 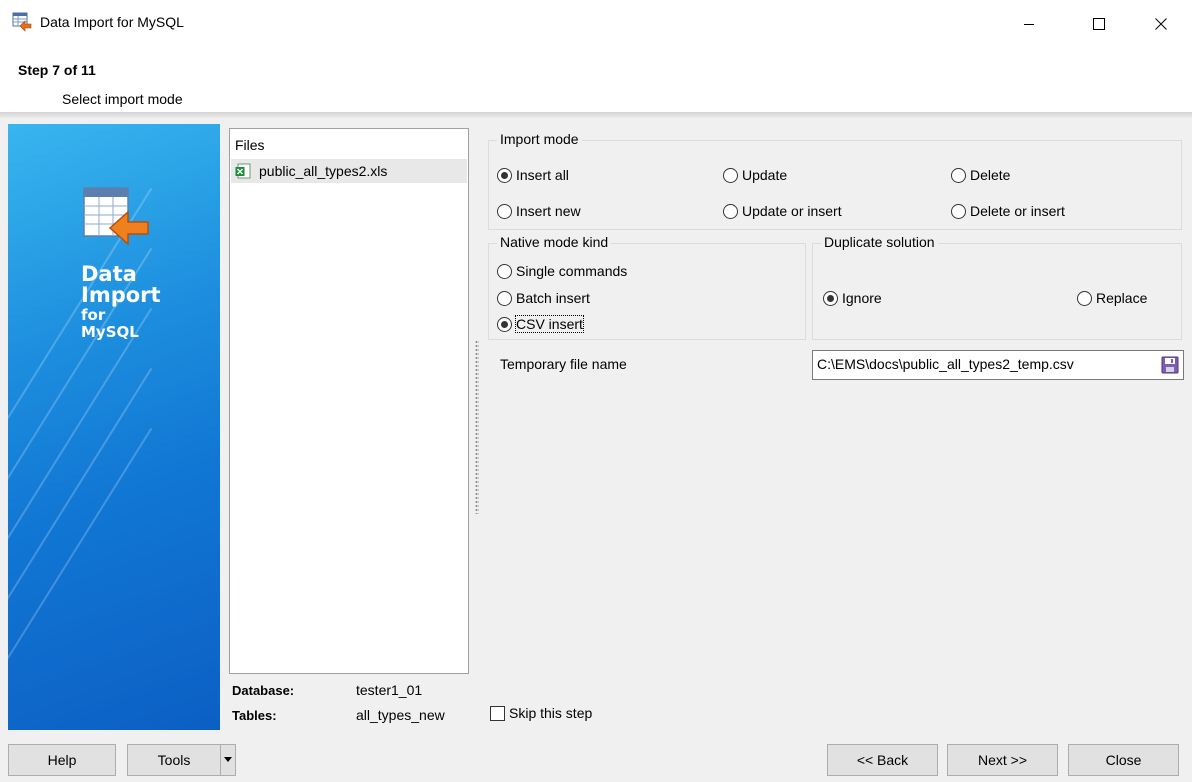 I want to click on files-list: Files public_all_types2.xls, so click(x=349, y=401).